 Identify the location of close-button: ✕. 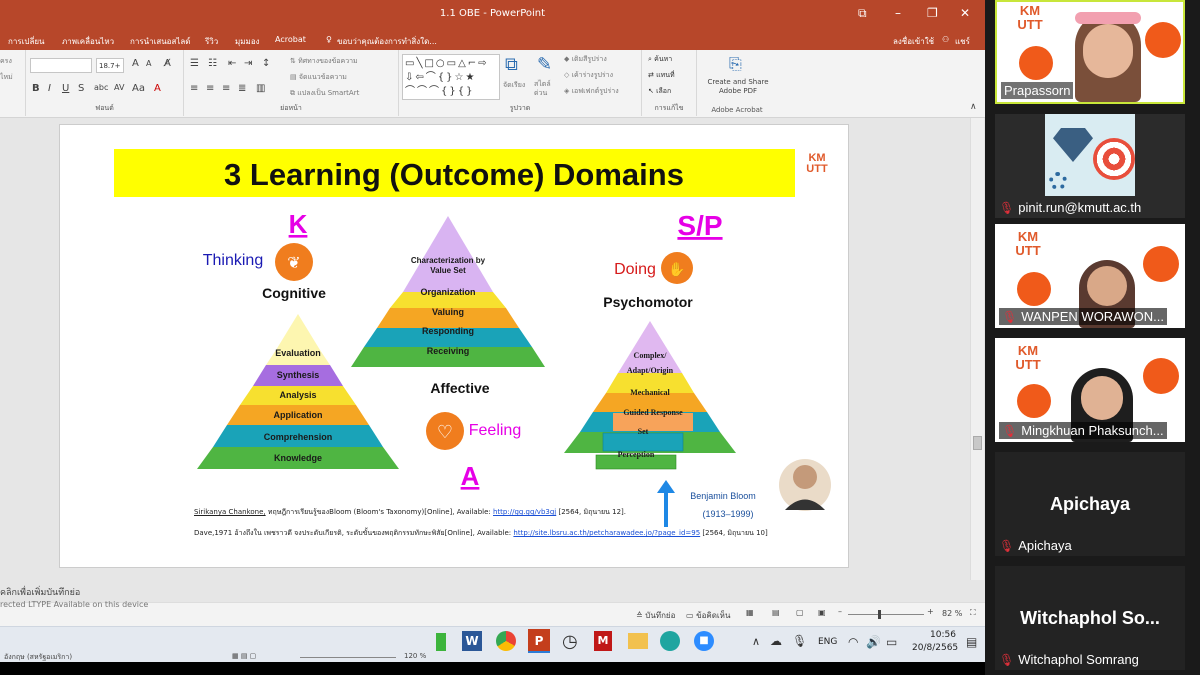
(965, 13).